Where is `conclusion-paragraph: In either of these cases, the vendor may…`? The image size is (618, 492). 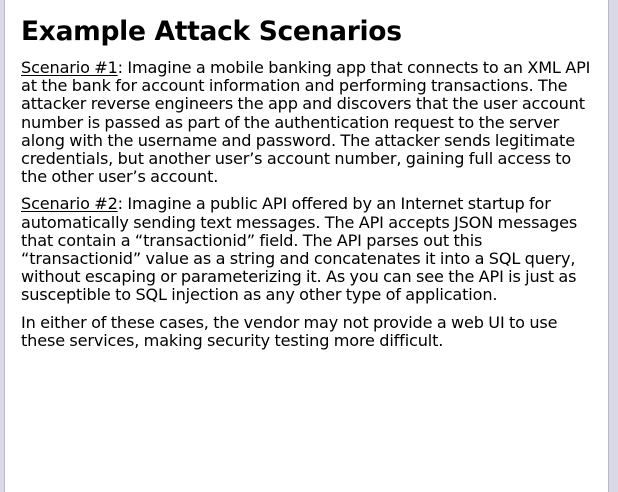
conclusion-paragraph: In either of these cases, the vendor may… is located at coordinates (289, 331).